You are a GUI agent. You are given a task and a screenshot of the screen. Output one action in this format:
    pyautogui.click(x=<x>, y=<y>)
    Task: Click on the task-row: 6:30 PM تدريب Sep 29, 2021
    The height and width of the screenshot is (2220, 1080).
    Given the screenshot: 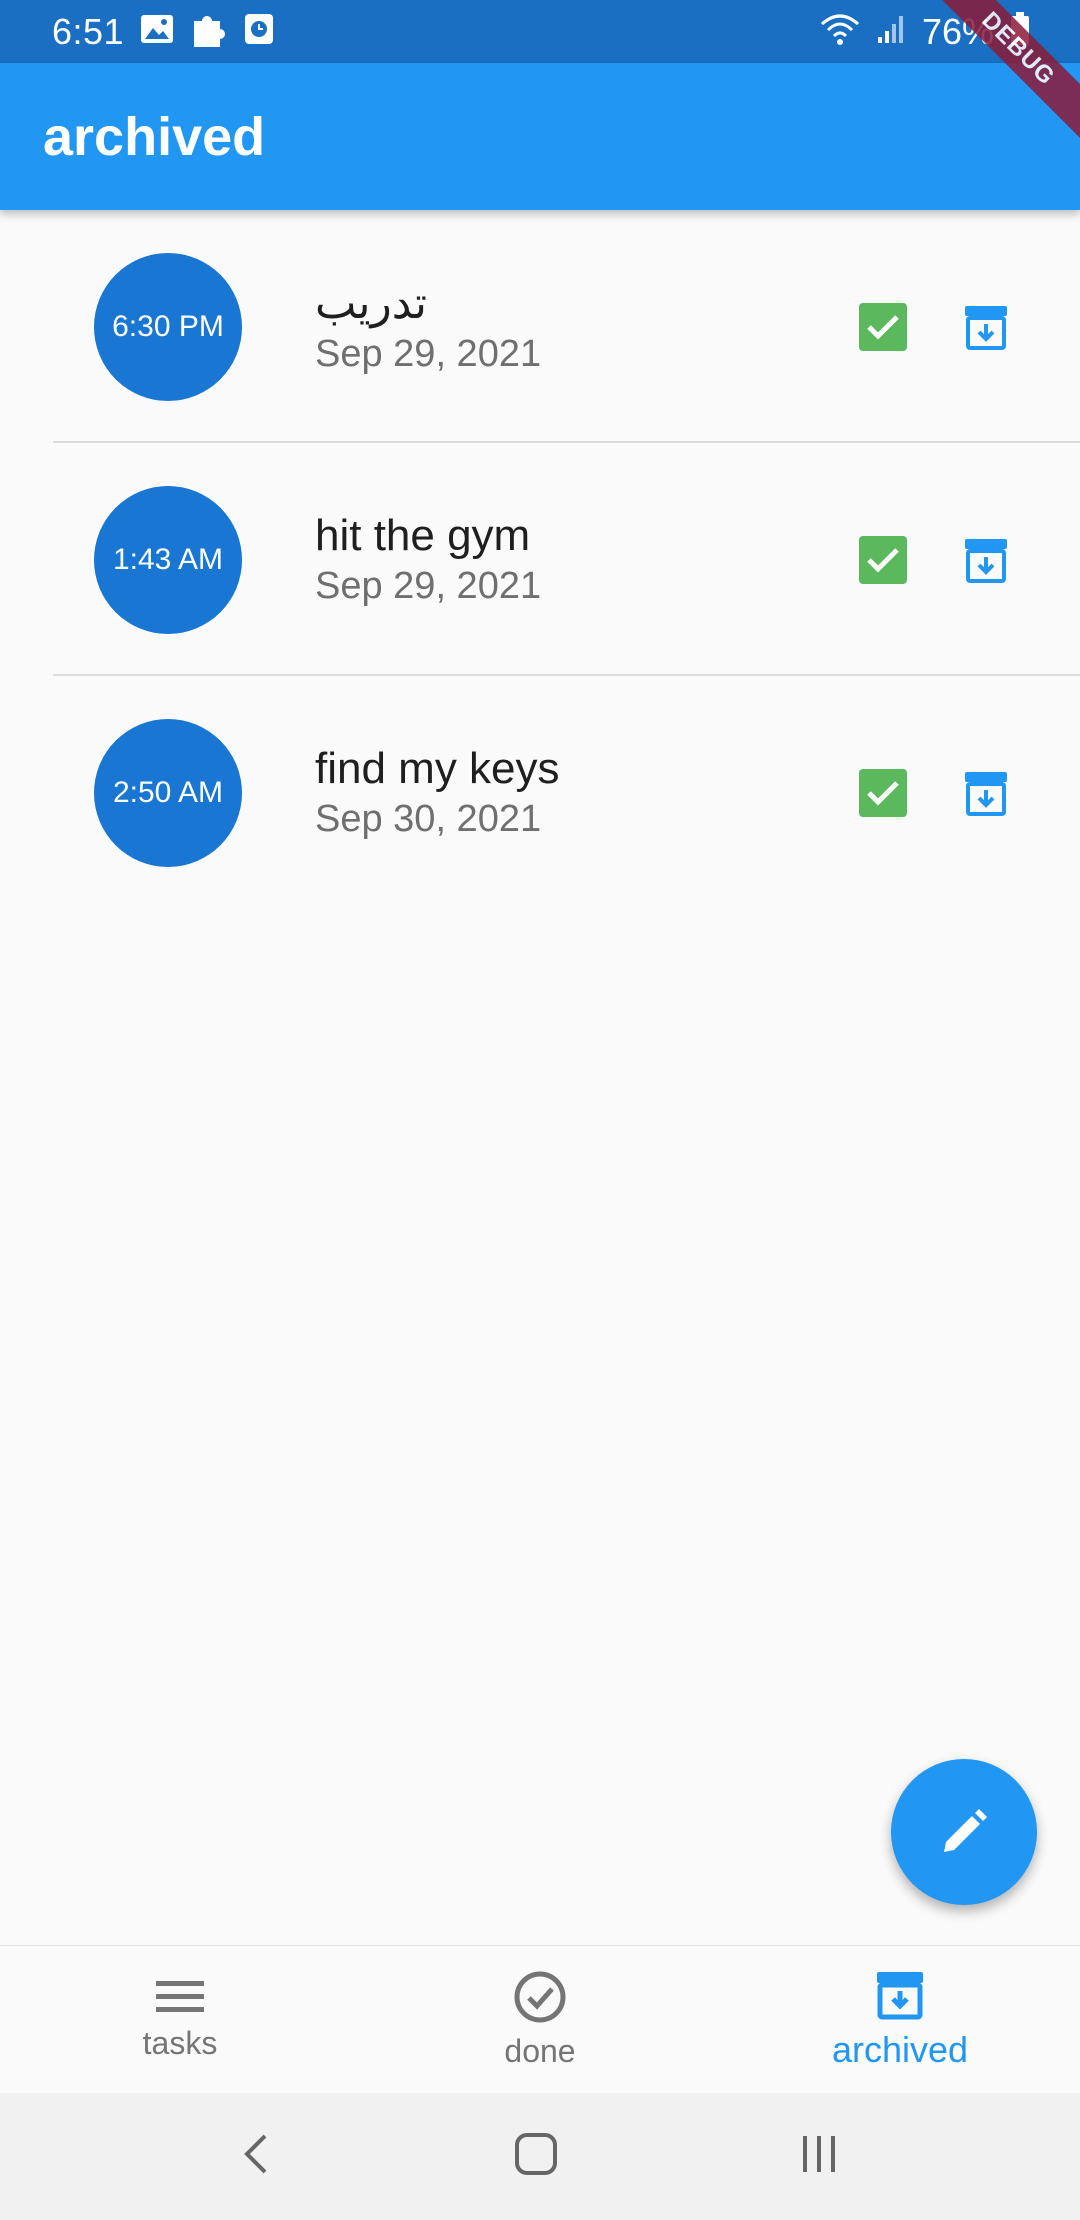 What is the action you would take?
    pyautogui.click(x=540, y=326)
    